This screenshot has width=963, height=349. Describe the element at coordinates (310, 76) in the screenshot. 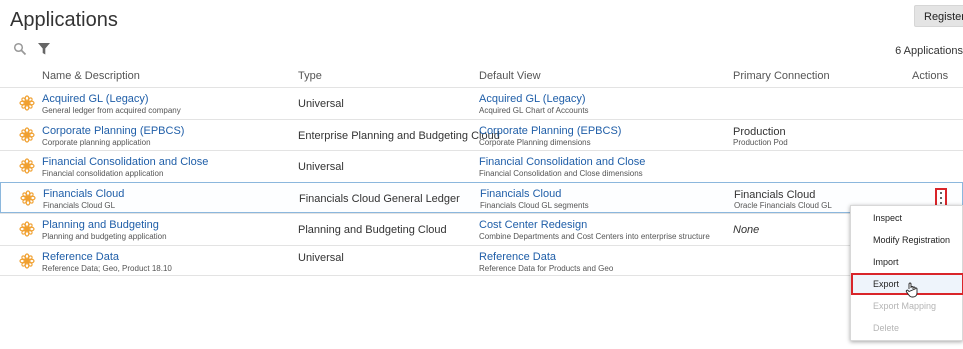

I see `column-header-type: Type` at that location.